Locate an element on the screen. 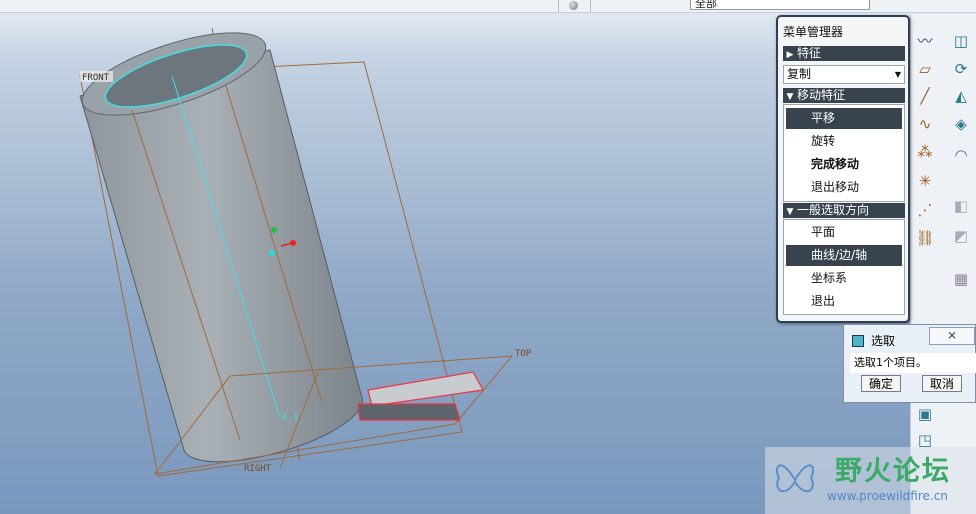 This screenshot has height=514, width=976. section-move-feature: ▼ 移动特征 is located at coordinates (844, 95).